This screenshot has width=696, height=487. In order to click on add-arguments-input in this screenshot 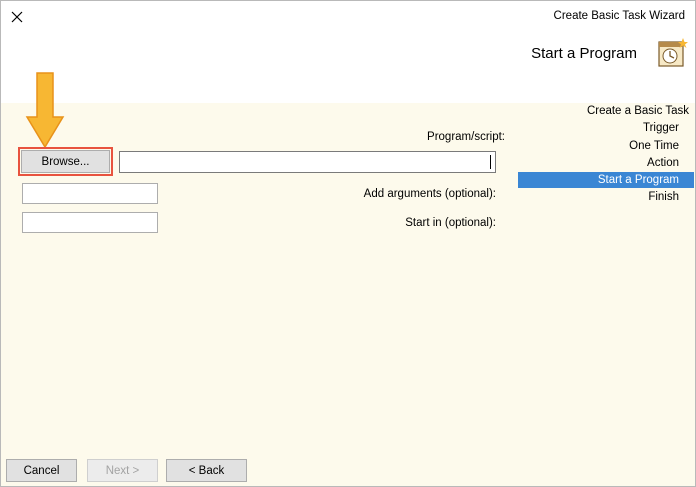, I will do `click(90, 193)`.